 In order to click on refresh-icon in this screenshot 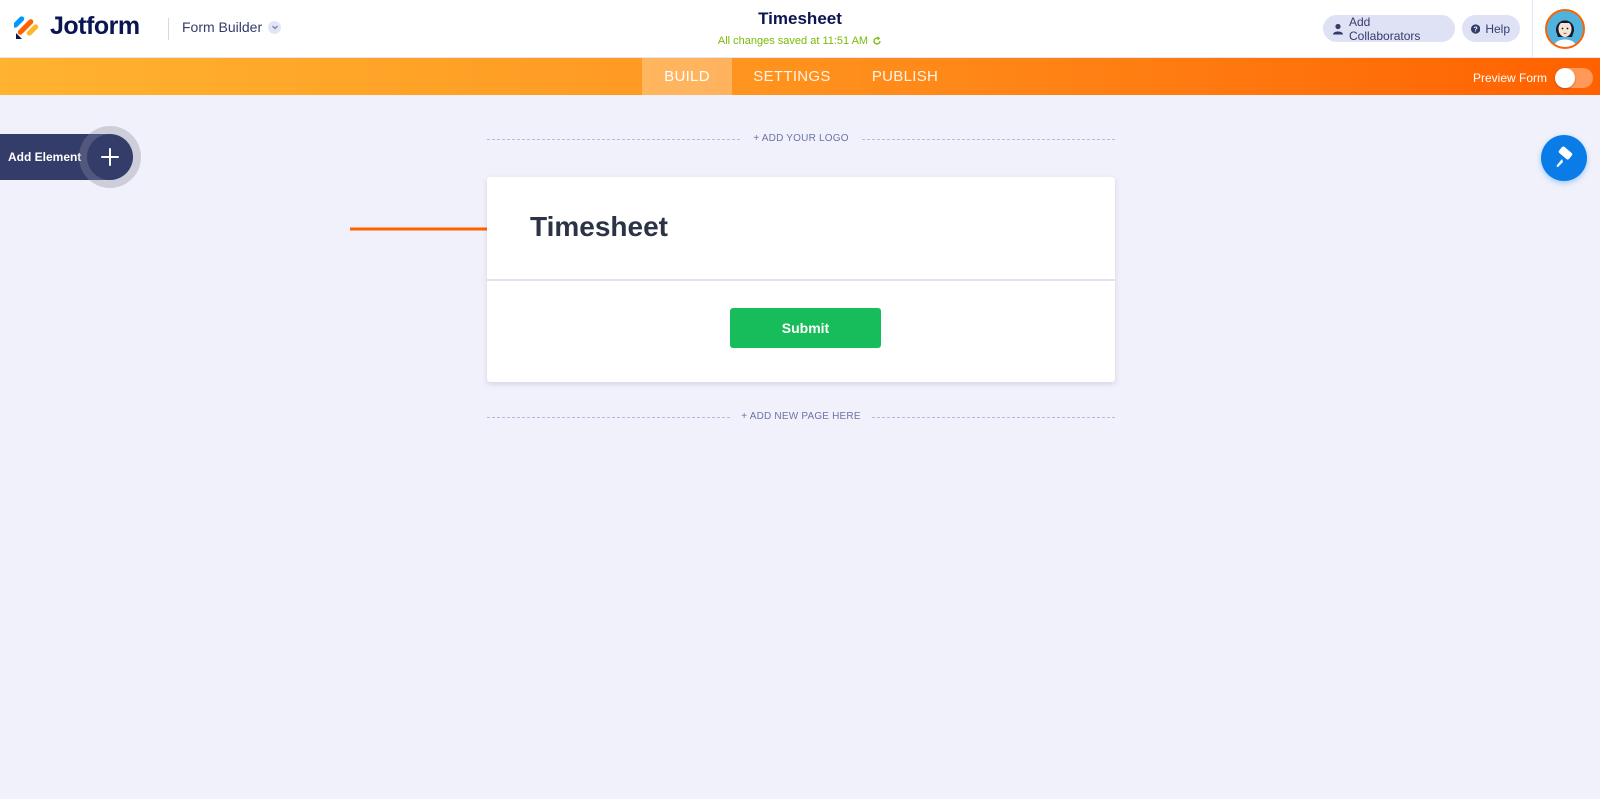, I will do `click(877, 40)`.